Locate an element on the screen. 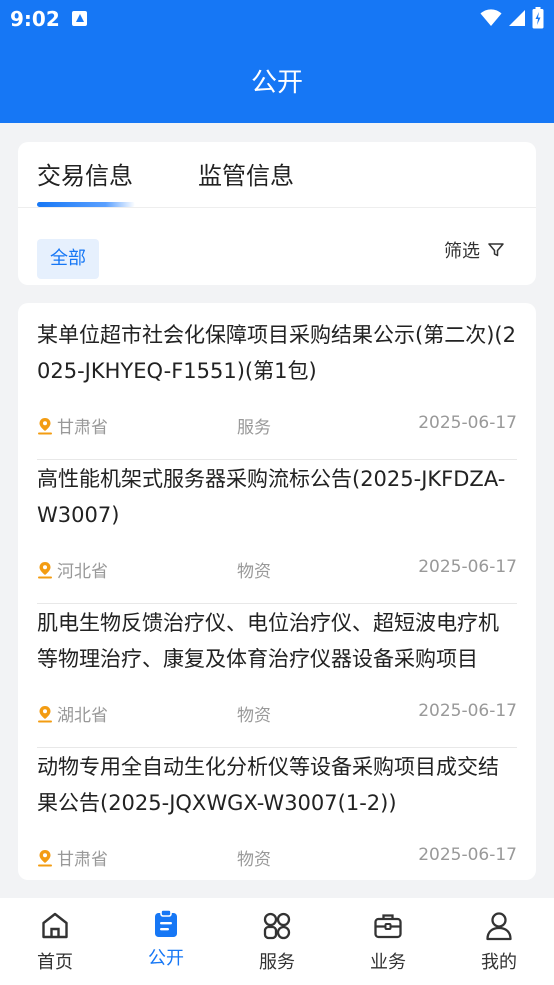 The height and width of the screenshot is (985, 554). filter-label: 筛选 is located at coordinates (462, 251).